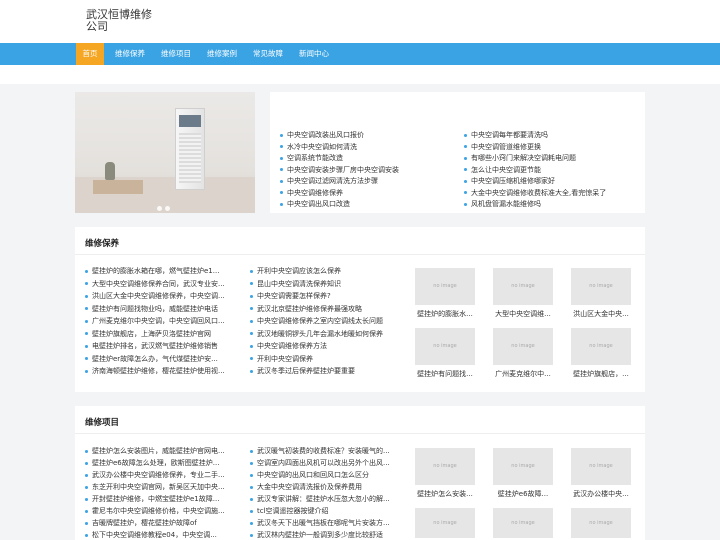 The height and width of the screenshot is (540, 720). What do you see at coordinates (90, 54) in the screenshot?
I see `nav-item-home: 首页` at bounding box center [90, 54].